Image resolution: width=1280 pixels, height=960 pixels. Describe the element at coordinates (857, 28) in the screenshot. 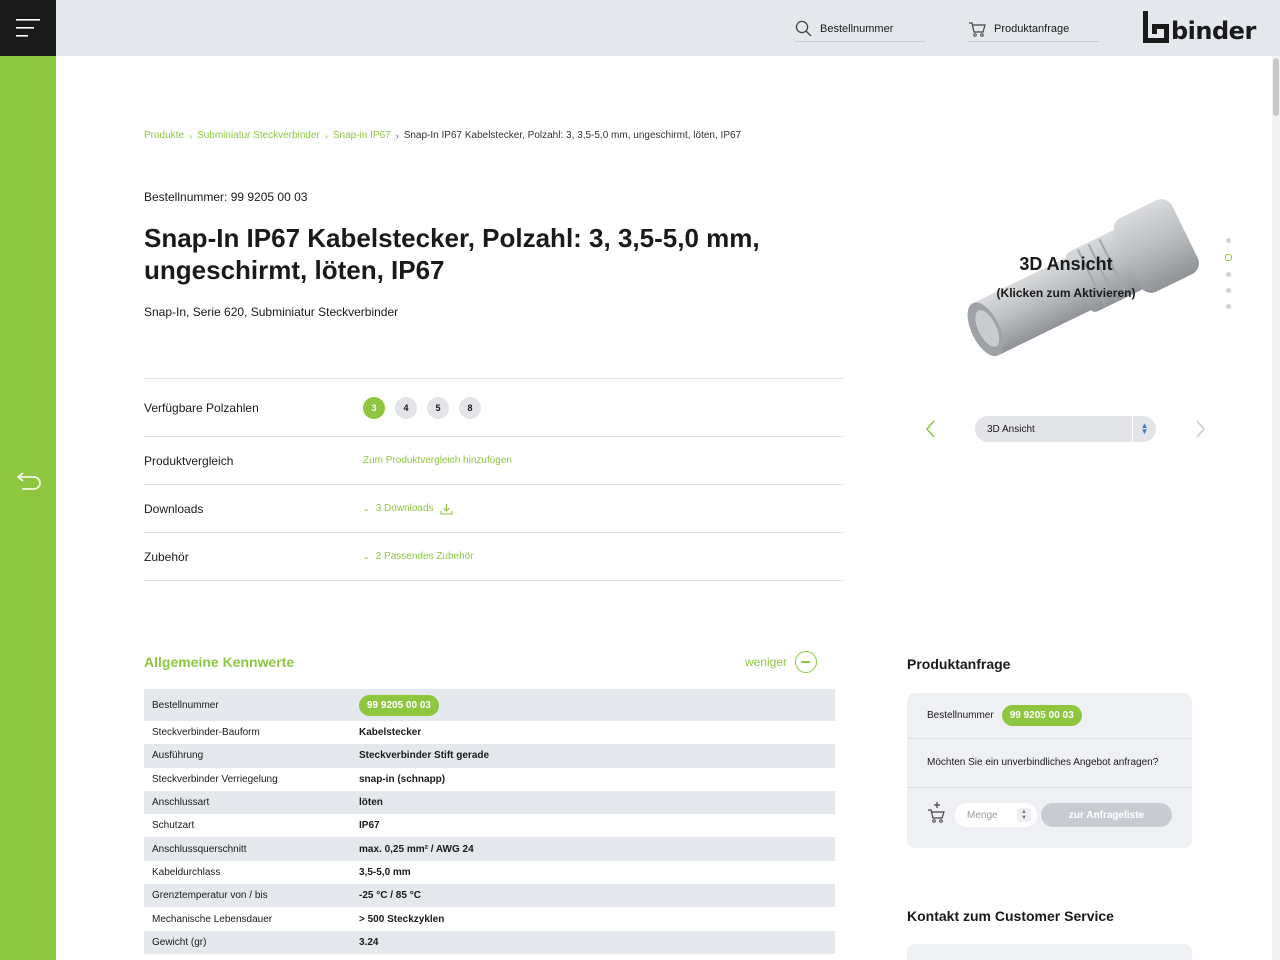

I see `search-label: Bestellnummer` at that location.